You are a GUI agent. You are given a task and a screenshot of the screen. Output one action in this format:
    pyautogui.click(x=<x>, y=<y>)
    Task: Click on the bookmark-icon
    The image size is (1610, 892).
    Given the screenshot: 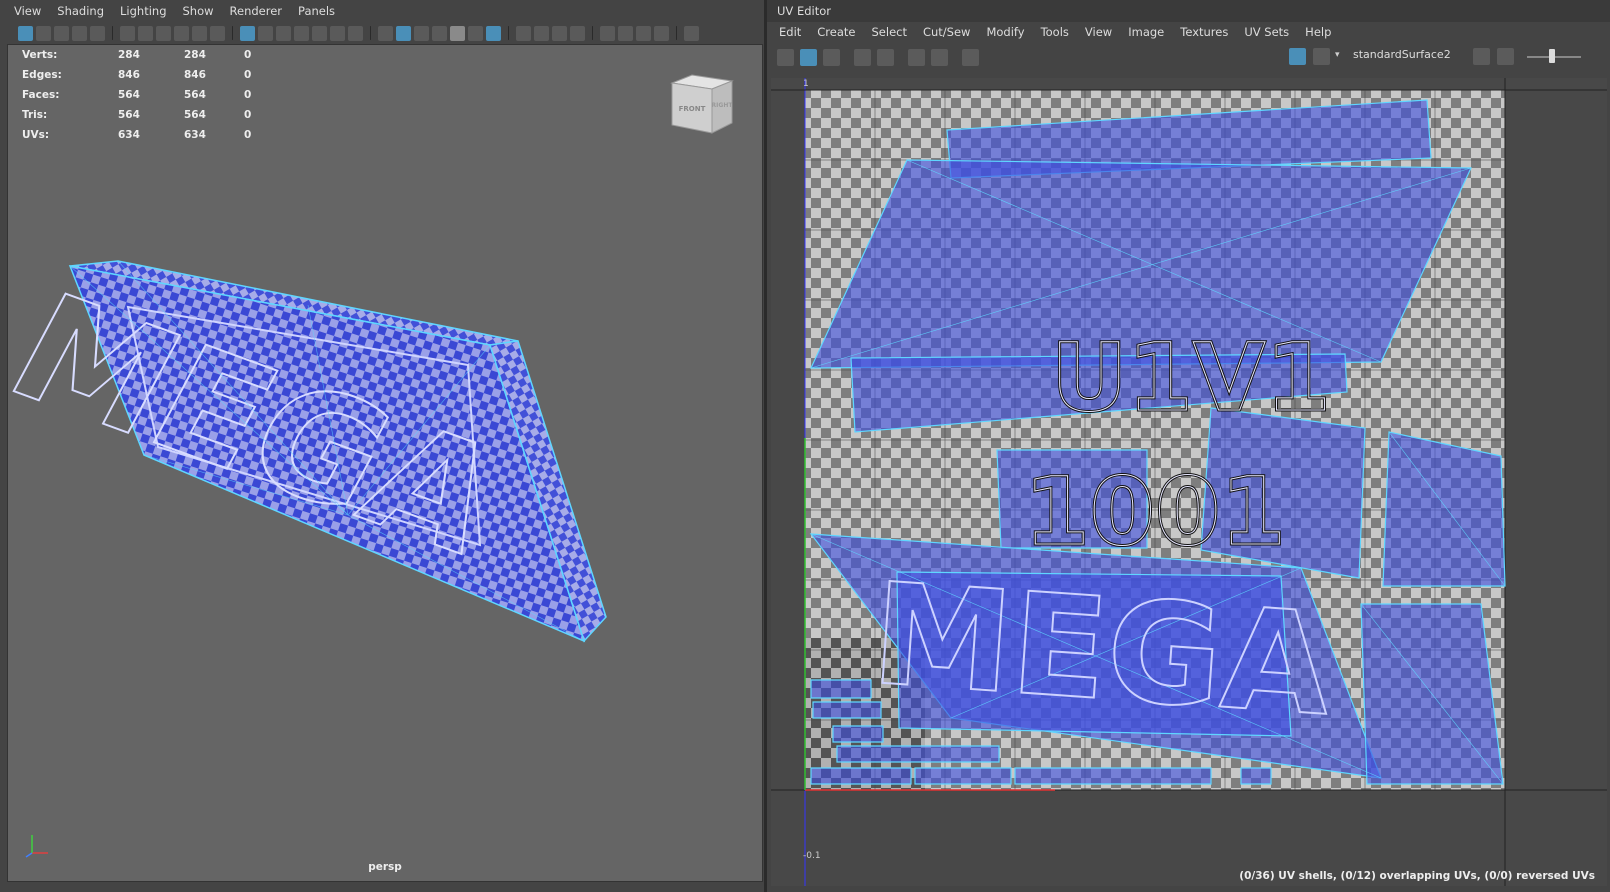 What is the action you would take?
    pyautogui.click(x=61, y=33)
    